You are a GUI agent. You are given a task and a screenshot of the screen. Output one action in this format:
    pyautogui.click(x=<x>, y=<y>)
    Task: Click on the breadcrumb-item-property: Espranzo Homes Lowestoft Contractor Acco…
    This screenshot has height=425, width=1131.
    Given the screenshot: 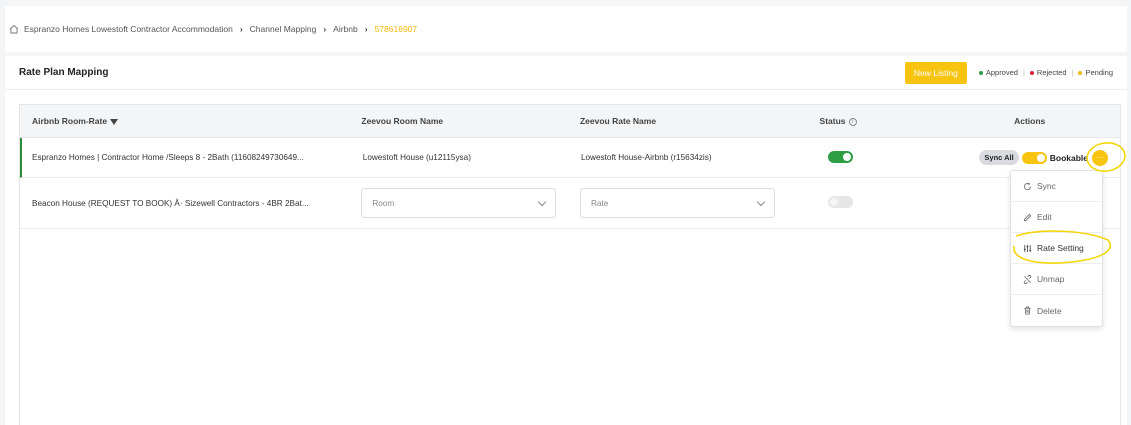 What is the action you would take?
    pyautogui.click(x=128, y=29)
    